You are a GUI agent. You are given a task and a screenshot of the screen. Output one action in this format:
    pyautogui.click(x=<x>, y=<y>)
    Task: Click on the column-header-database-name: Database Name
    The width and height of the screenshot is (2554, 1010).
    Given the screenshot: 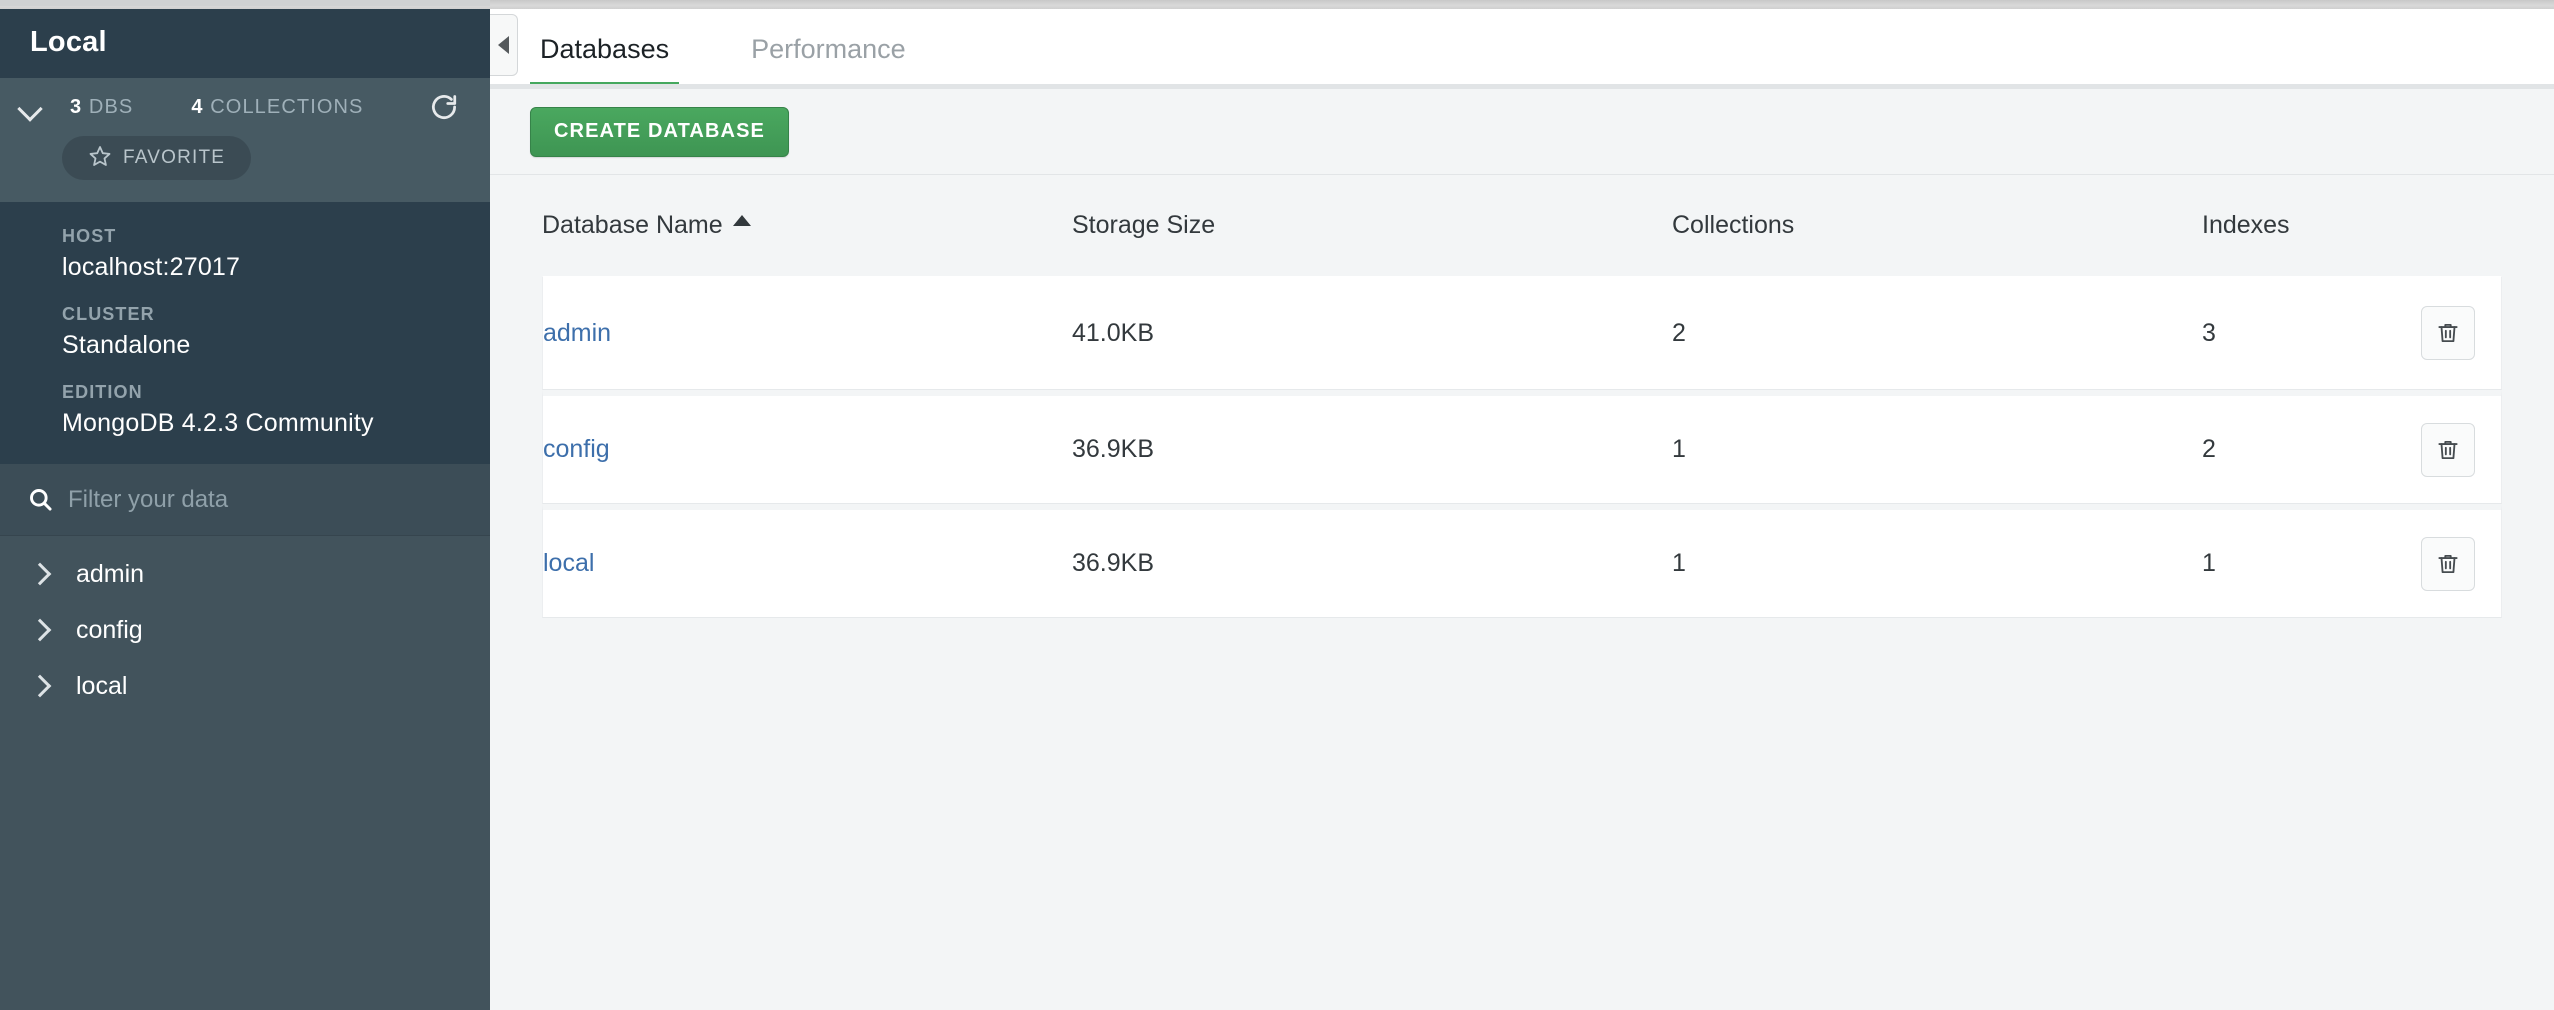 What is the action you would take?
    pyautogui.click(x=807, y=225)
    